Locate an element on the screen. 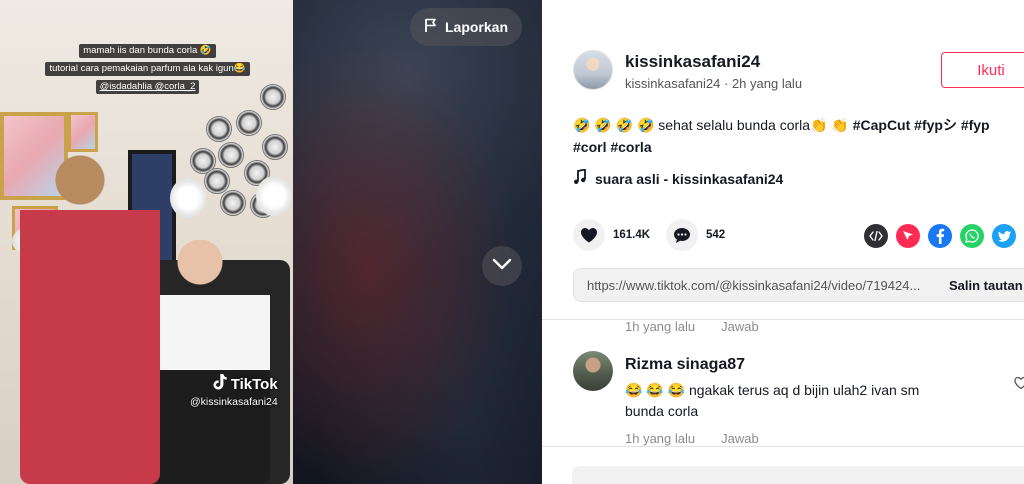 The height and width of the screenshot is (484, 1024). music-link: suara asli - kissinkasafani24 is located at coordinates (678, 178).